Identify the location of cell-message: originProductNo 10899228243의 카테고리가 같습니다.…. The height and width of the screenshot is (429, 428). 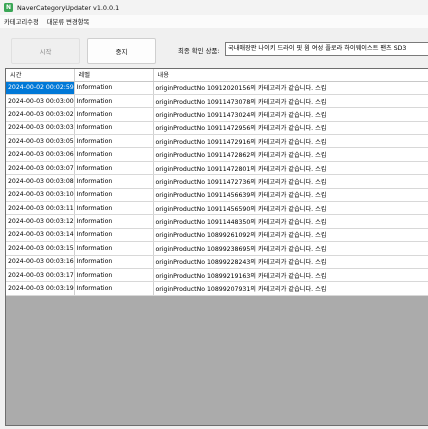
(290, 262).